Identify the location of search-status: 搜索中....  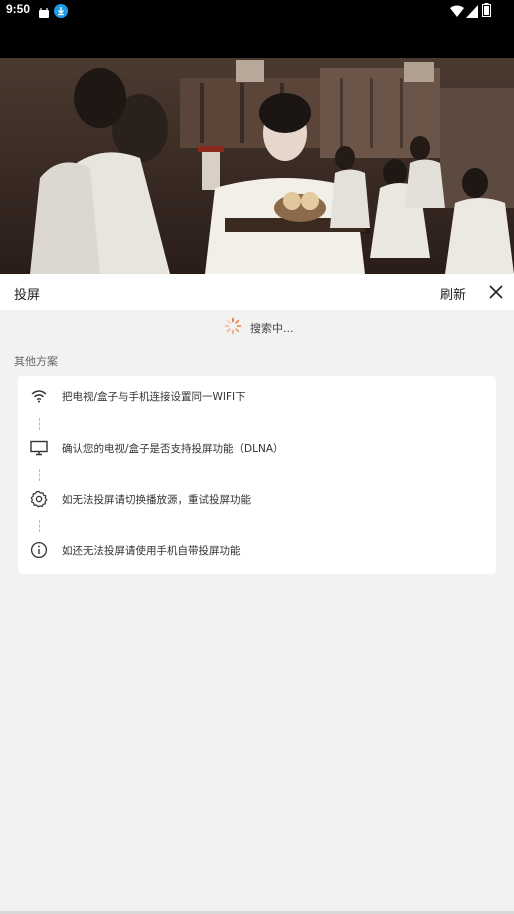
(257, 327).